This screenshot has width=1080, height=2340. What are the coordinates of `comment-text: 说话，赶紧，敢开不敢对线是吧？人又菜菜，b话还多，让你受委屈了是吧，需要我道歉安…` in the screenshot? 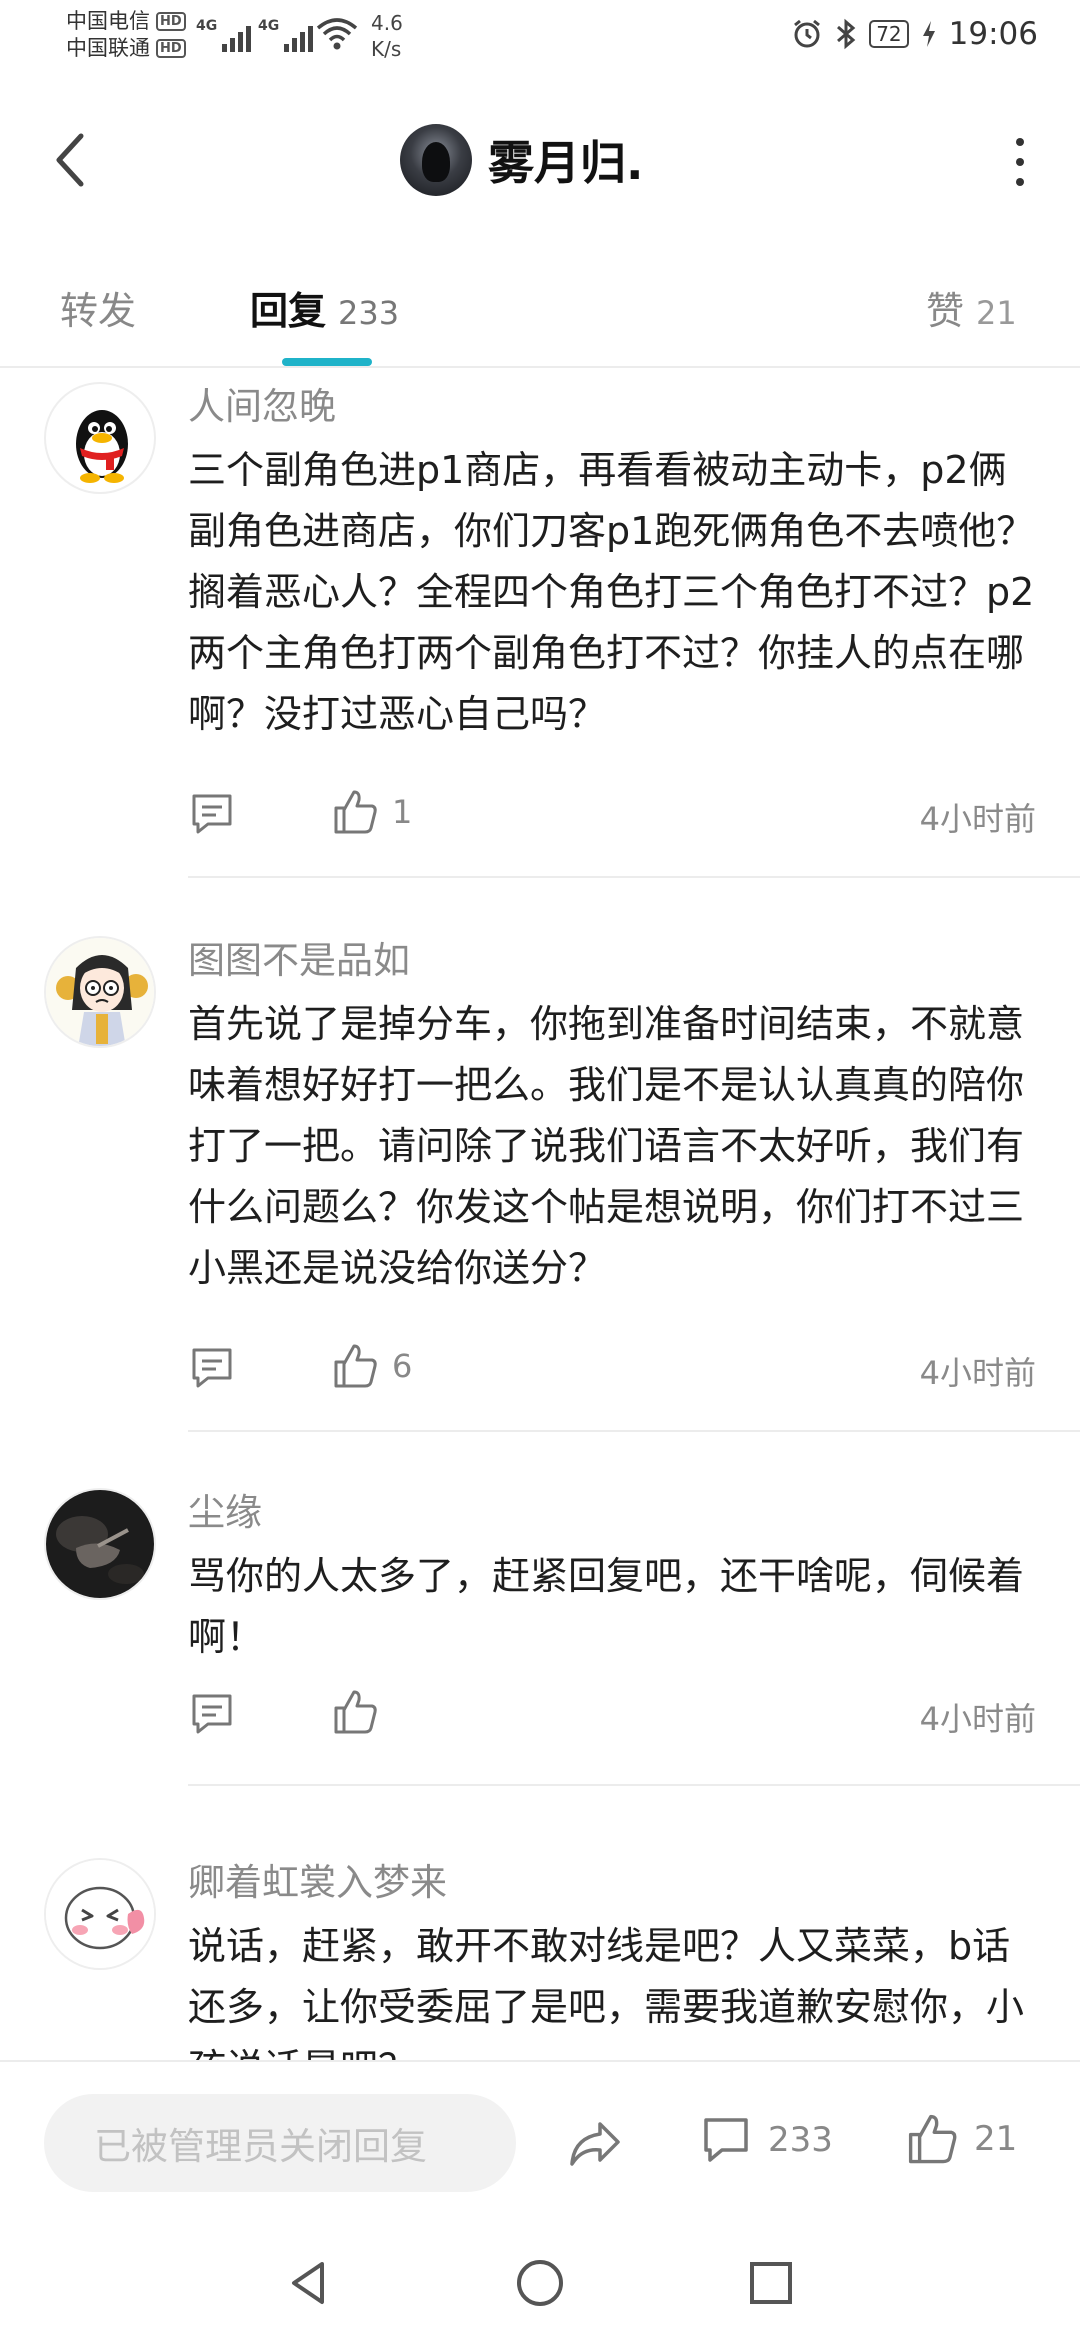 It's located at (606, 1992).